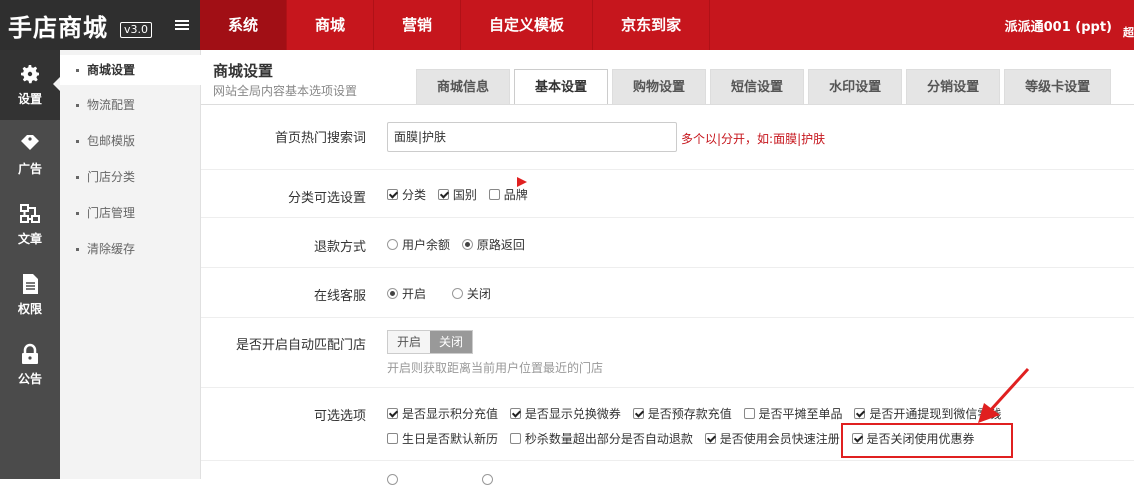 This screenshot has height=488, width=1134. I want to click on option-text: 原路返回, so click(500, 245).